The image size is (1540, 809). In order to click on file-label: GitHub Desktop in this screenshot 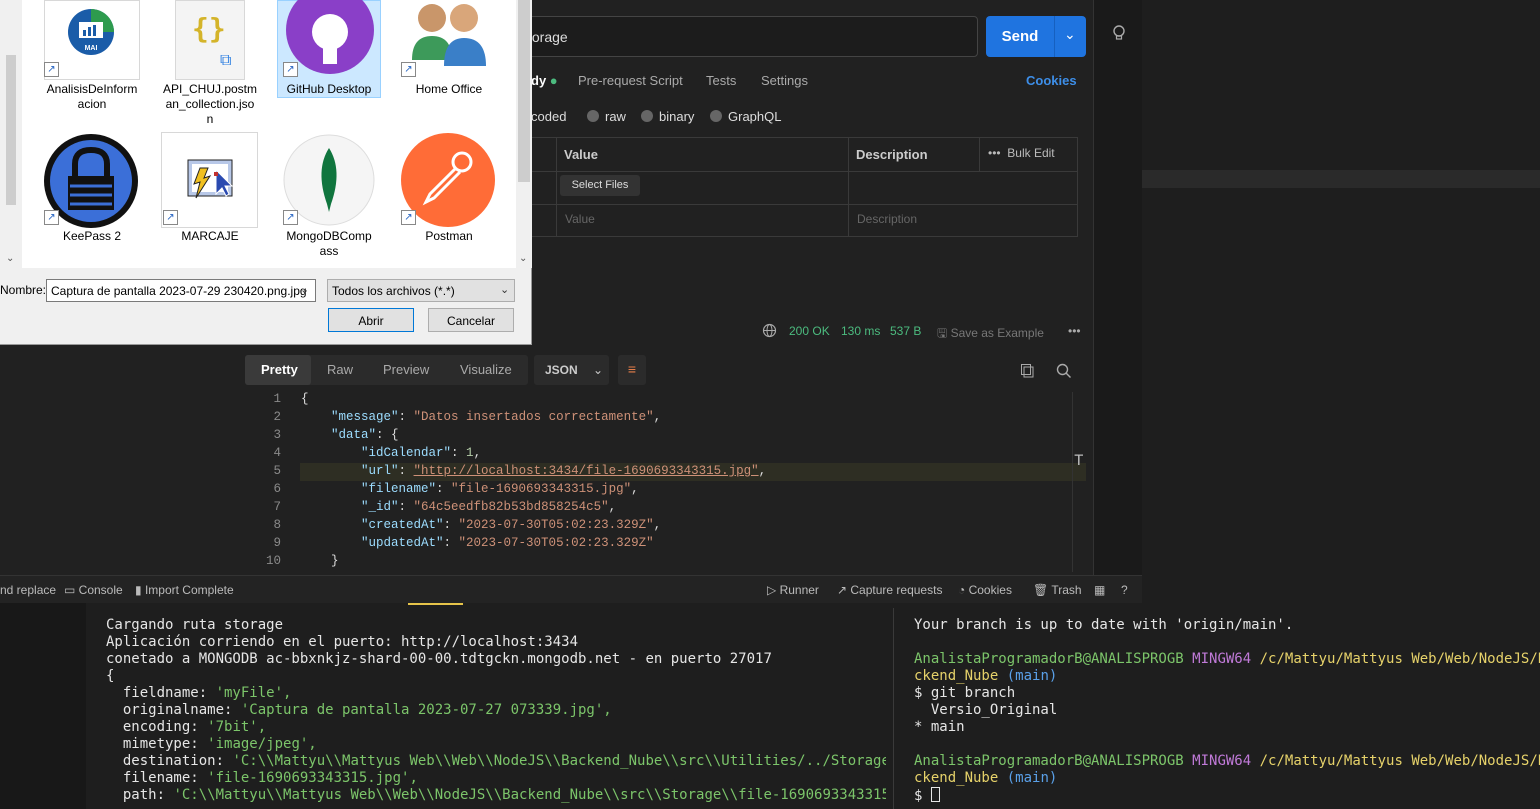, I will do `click(329, 89)`.